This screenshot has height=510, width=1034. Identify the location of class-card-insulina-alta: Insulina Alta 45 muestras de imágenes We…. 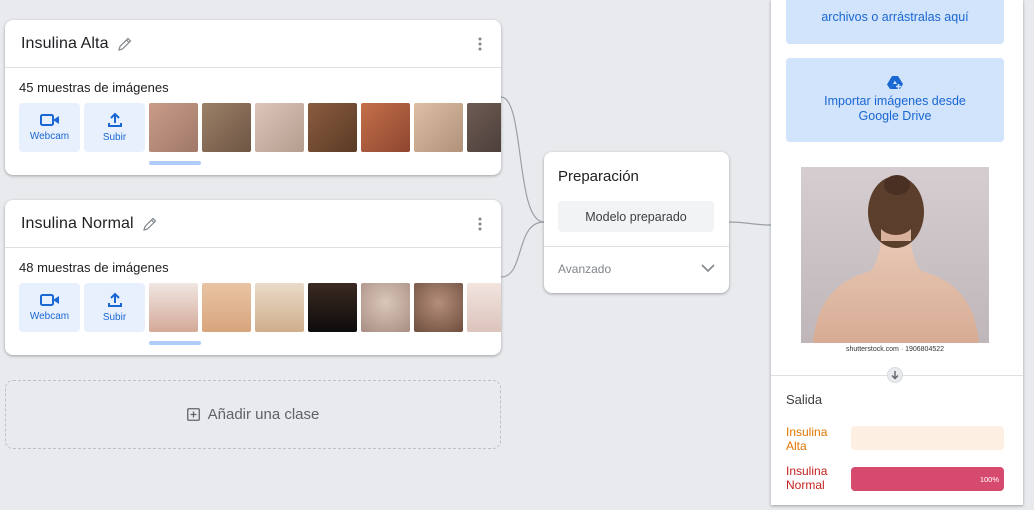
(253, 97).